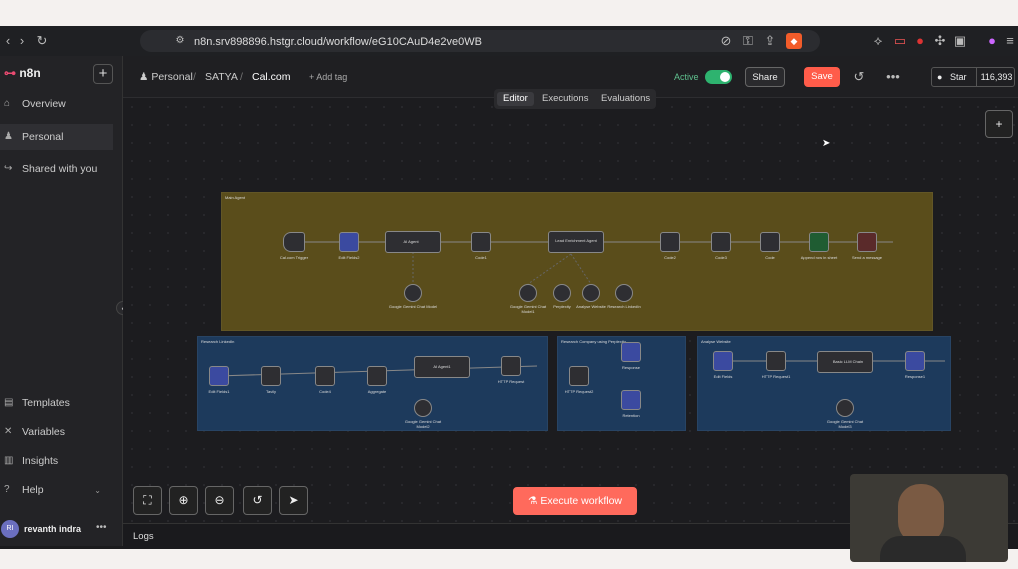 Image resolution: width=1018 pixels, height=569 pixels. Describe the element at coordinates (166, 77) in the screenshot. I see `breadcrumb-personal: ♟ Personal` at that location.